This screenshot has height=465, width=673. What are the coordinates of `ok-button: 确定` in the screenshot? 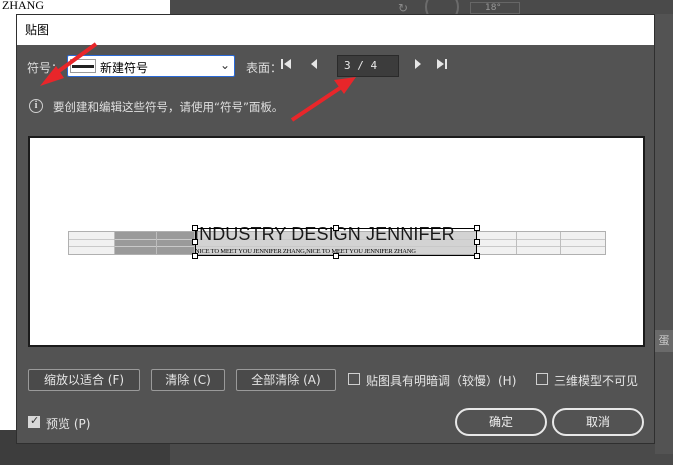 It's located at (501, 422).